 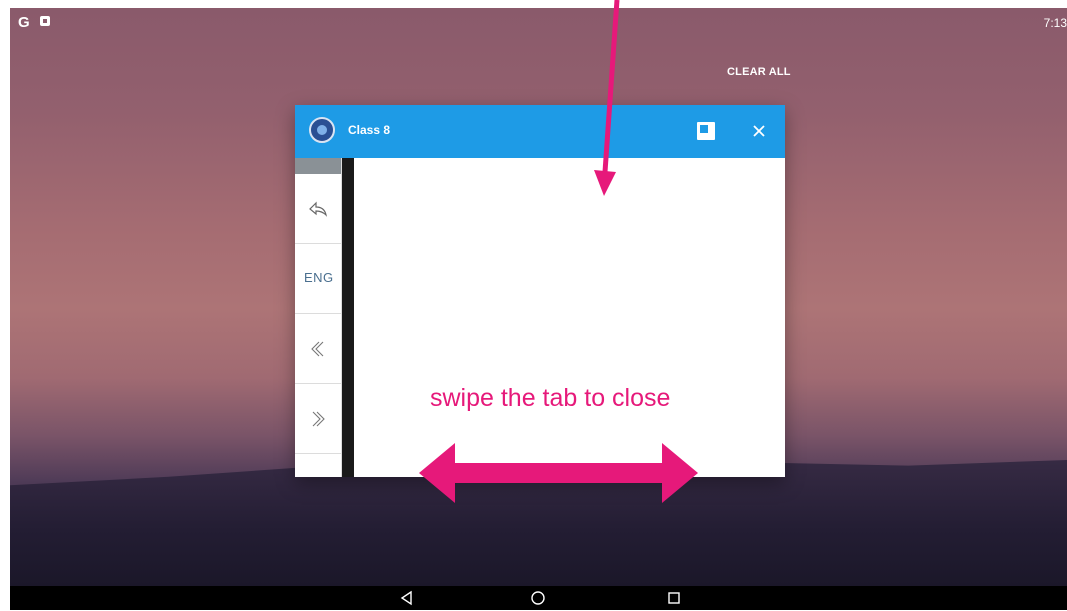 What do you see at coordinates (550, 398) in the screenshot?
I see `swipe-instruction-text: swipe the tab to close` at bounding box center [550, 398].